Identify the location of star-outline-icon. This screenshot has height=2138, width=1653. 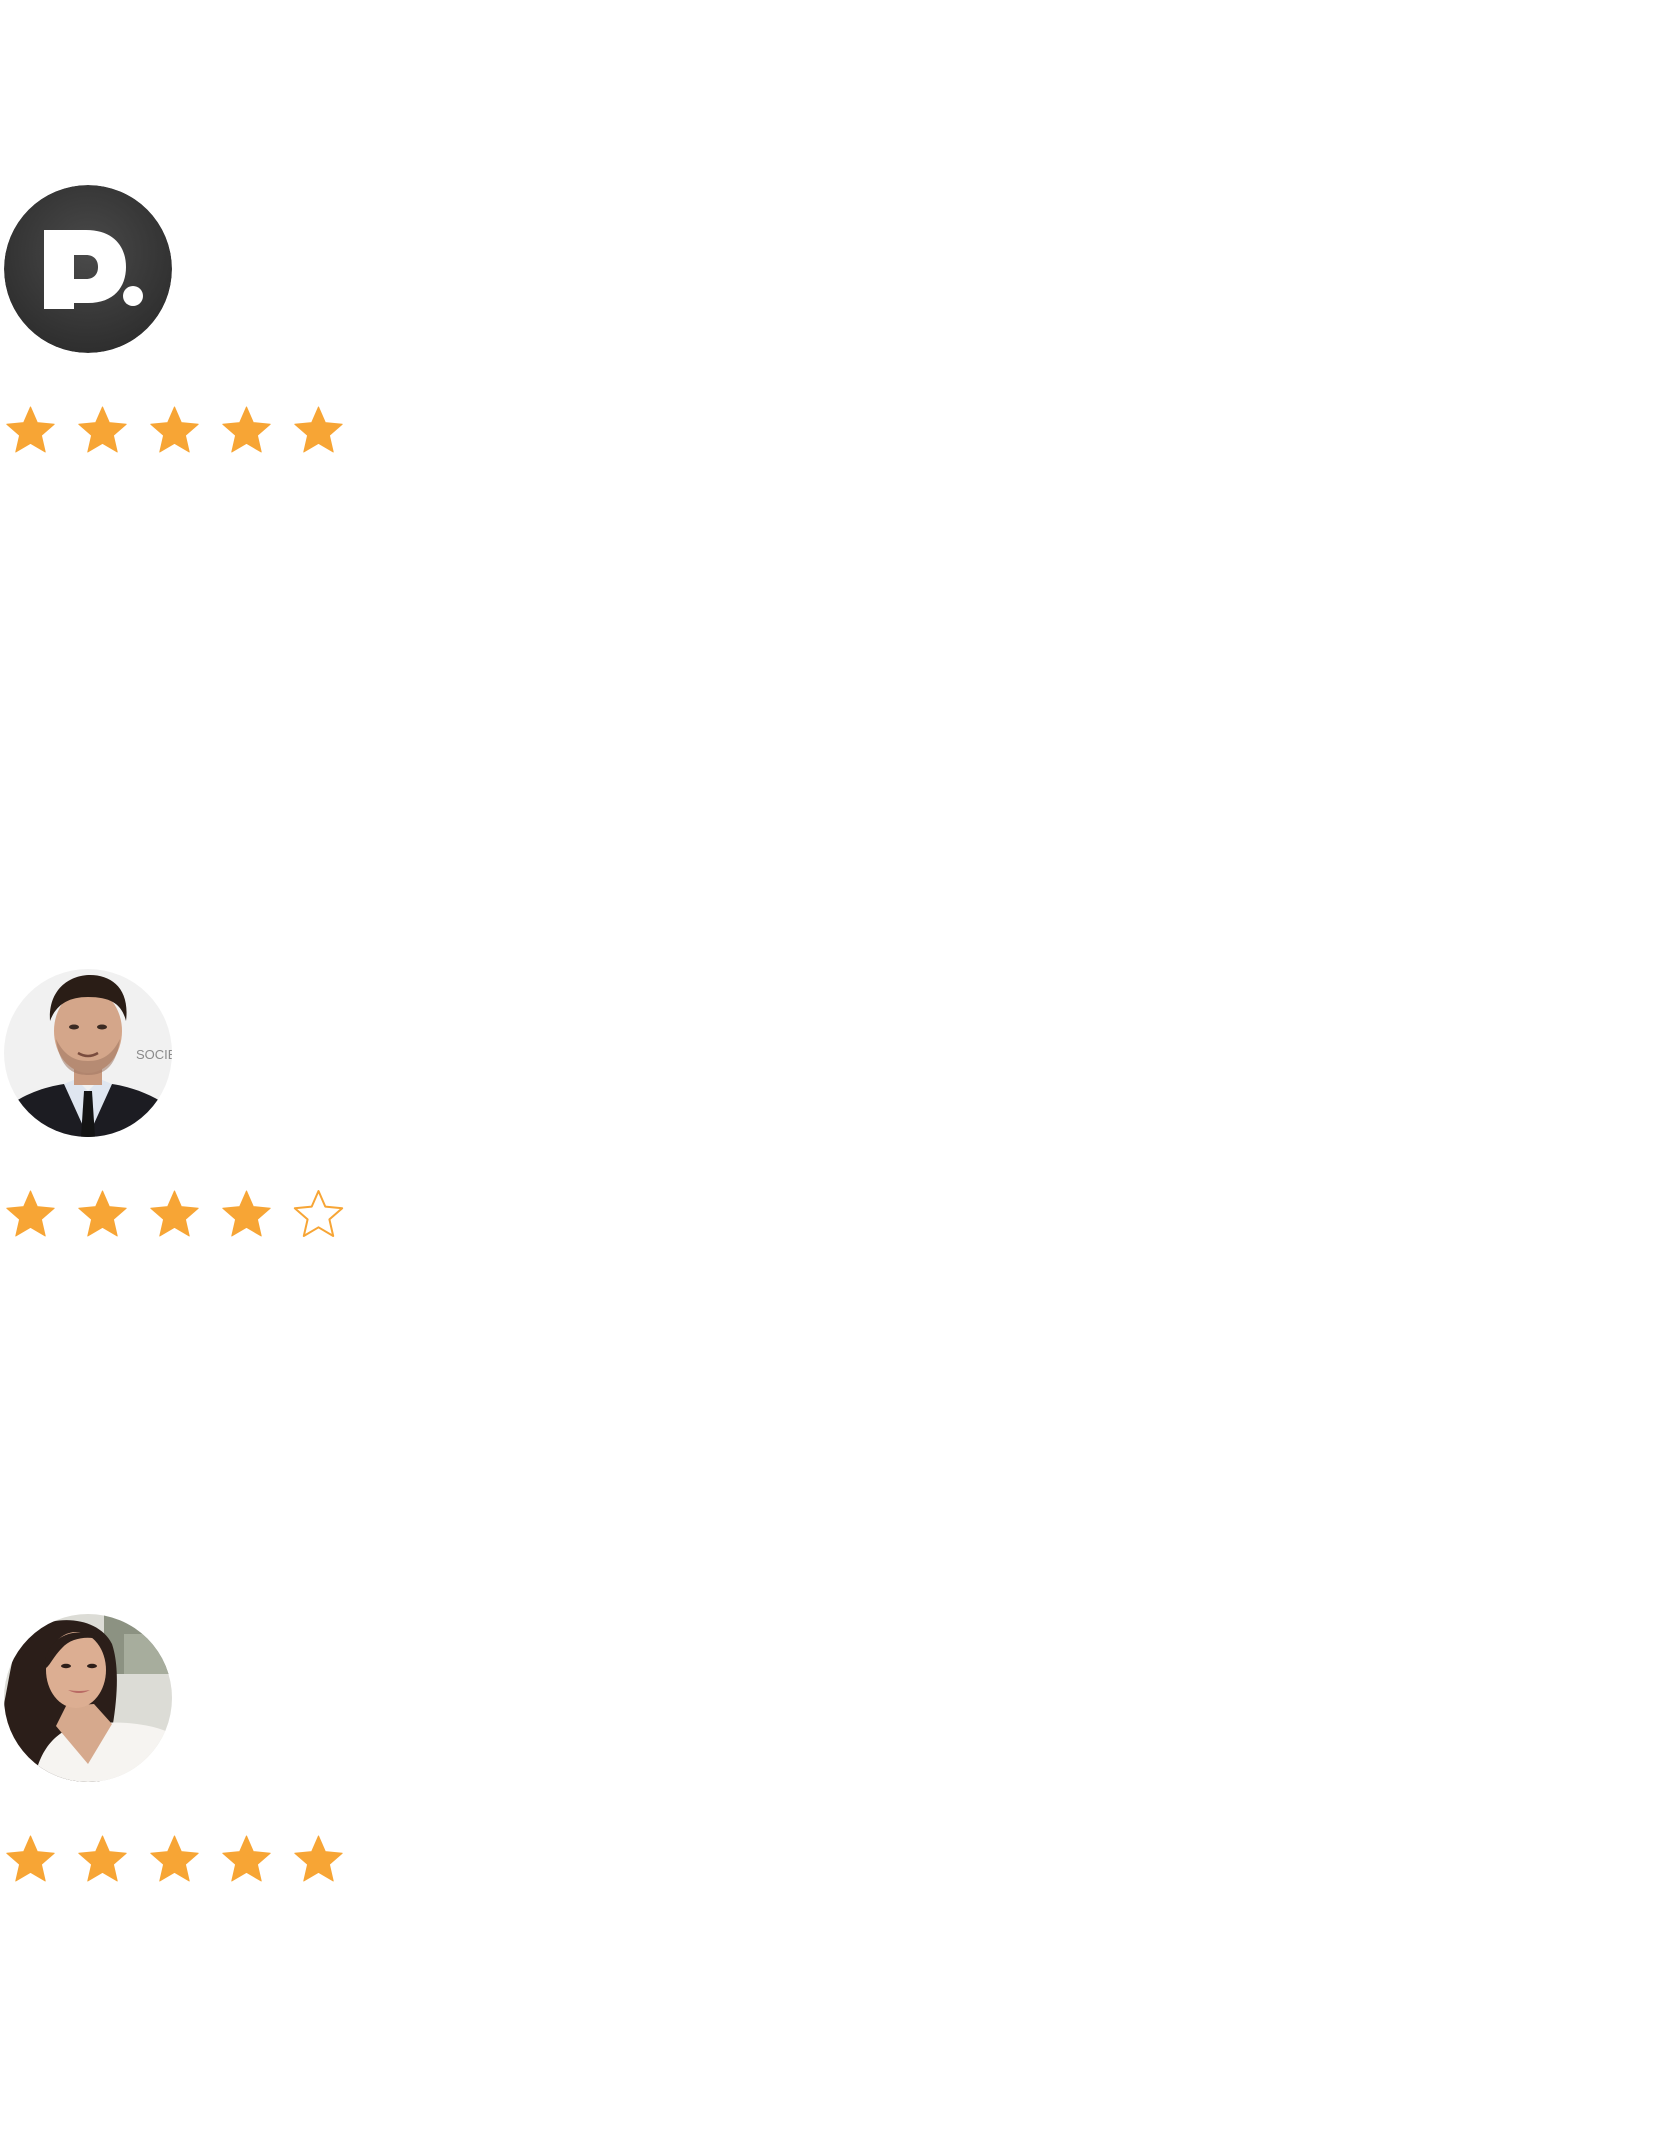
(318, 1213).